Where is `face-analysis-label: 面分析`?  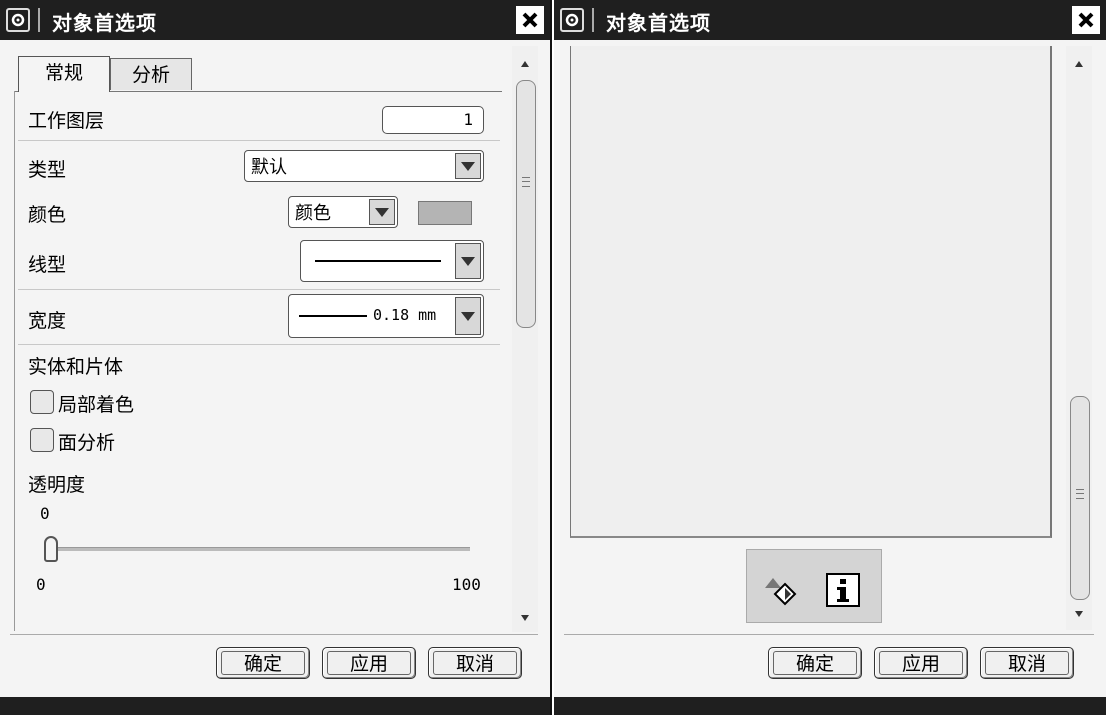
face-analysis-label: 面分析 is located at coordinates (86, 441).